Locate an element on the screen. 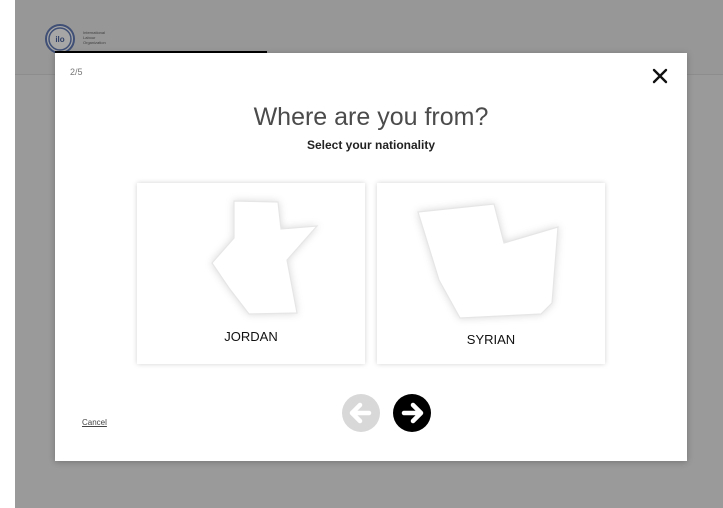 This screenshot has width=723, height=508. previous-button is located at coordinates (361, 413).